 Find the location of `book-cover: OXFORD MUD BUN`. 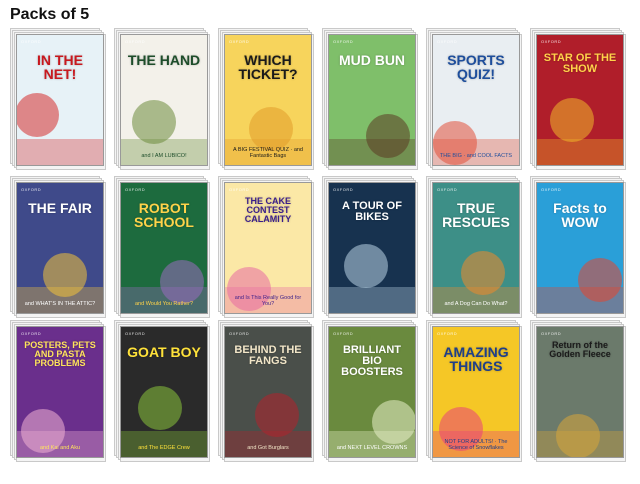

book-cover: OXFORD MUD BUN is located at coordinates (372, 100).